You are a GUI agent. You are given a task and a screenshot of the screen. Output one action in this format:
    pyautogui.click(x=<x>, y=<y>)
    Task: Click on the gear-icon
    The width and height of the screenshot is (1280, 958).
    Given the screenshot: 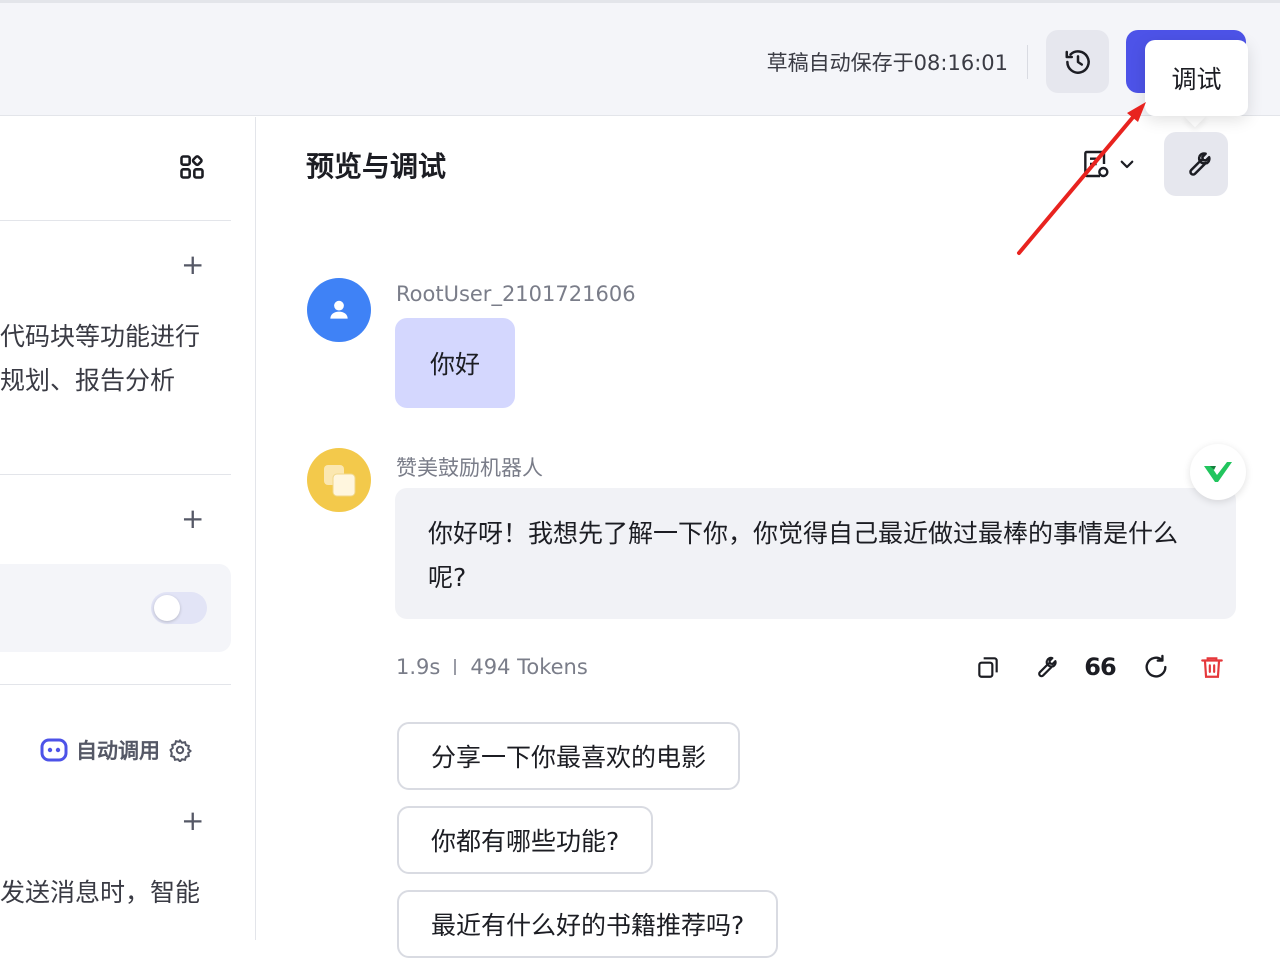 What is the action you would take?
    pyautogui.click(x=180, y=750)
    